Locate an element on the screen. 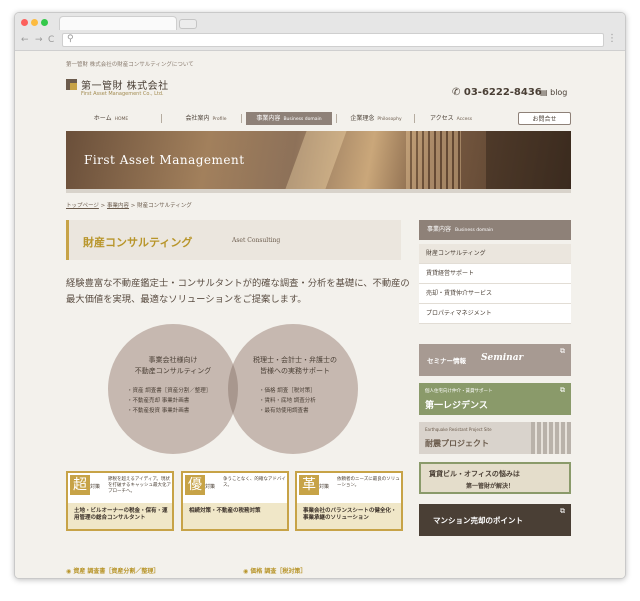  new-tab-button is located at coordinates (188, 24).